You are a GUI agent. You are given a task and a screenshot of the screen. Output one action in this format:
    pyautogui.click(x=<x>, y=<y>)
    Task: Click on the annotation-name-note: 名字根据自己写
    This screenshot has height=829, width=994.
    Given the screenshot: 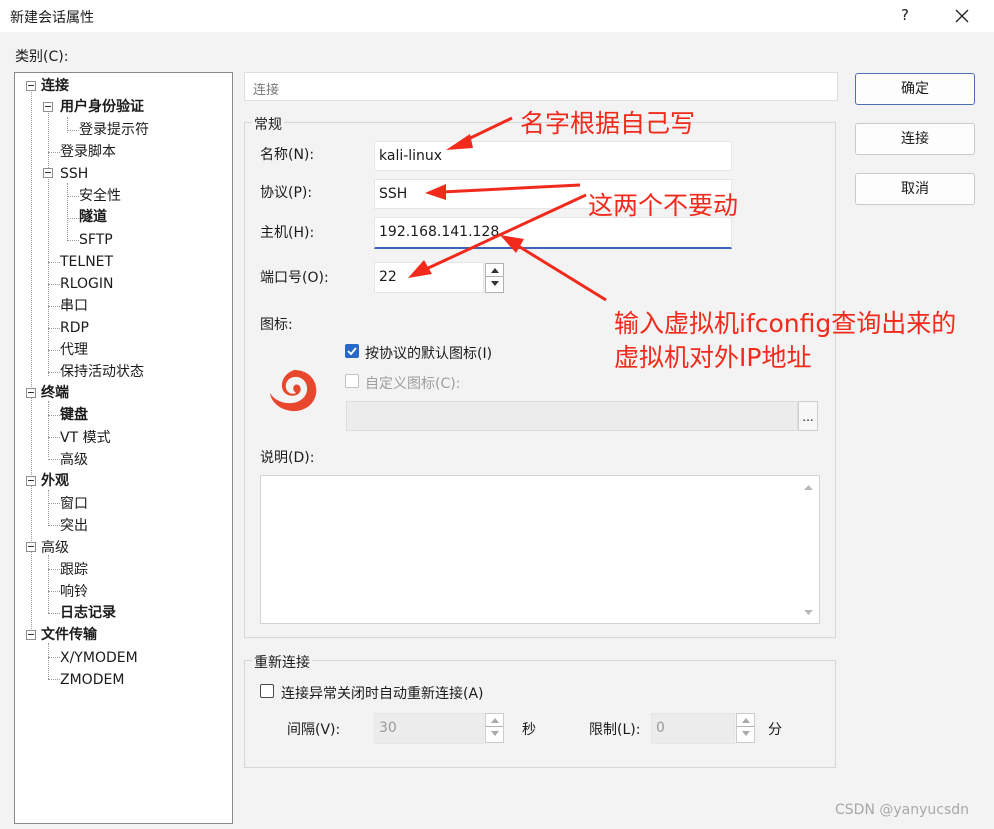 What is the action you would take?
    pyautogui.click(x=608, y=123)
    